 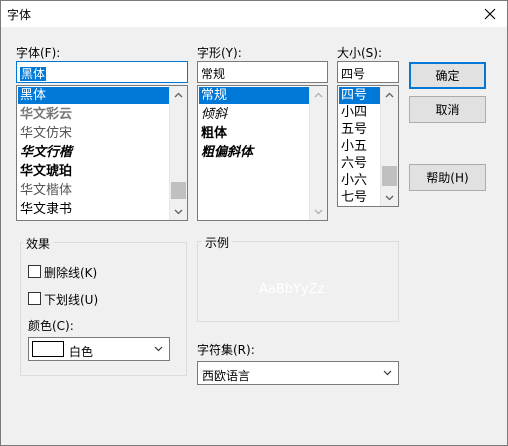 What do you see at coordinates (45, 133) in the screenshot?
I see `font-item: 华文仿宋` at bounding box center [45, 133].